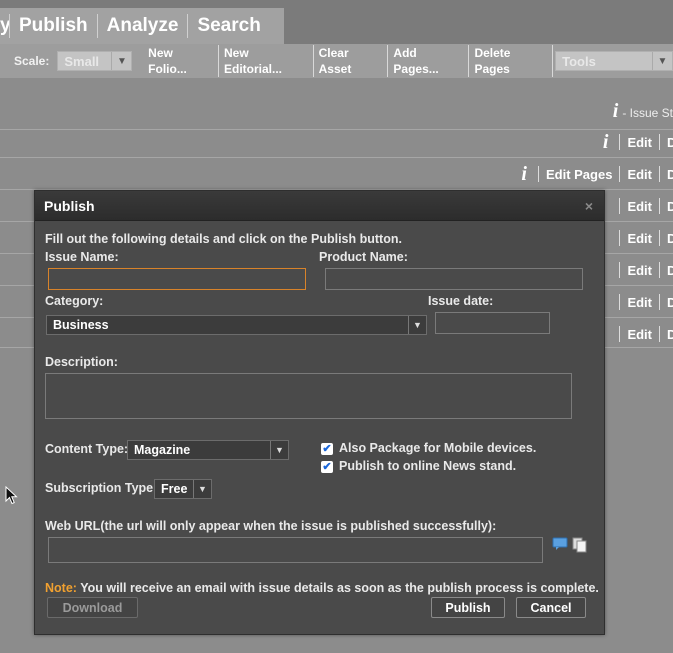 The width and height of the screenshot is (673, 653). I want to click on newsstand-label: Publish to online News stand., so click(428, 466).